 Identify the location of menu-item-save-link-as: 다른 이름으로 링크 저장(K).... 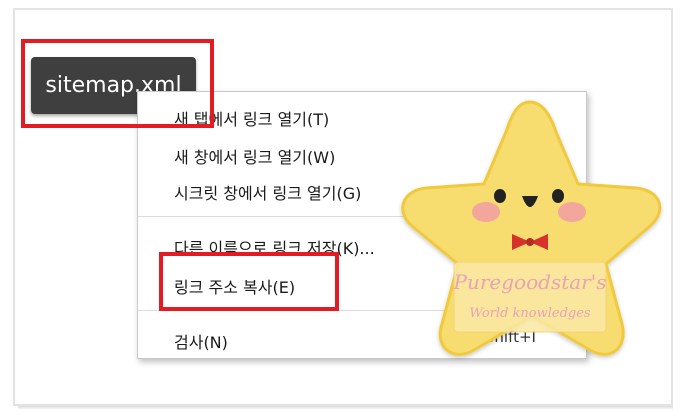
(274, 247).